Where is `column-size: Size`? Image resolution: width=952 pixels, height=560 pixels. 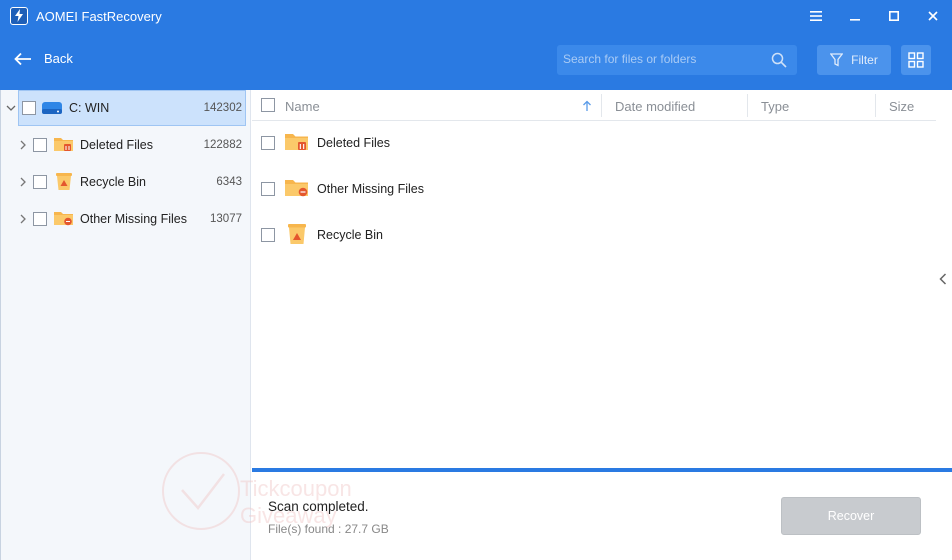
column-size: Size is located at coordinates (901, 106).